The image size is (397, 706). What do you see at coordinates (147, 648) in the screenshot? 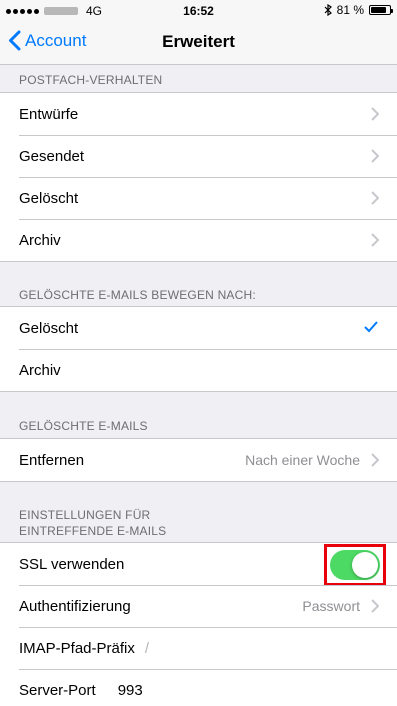
I see `imap-prefix-input: /` at bounding box center [147, 648].